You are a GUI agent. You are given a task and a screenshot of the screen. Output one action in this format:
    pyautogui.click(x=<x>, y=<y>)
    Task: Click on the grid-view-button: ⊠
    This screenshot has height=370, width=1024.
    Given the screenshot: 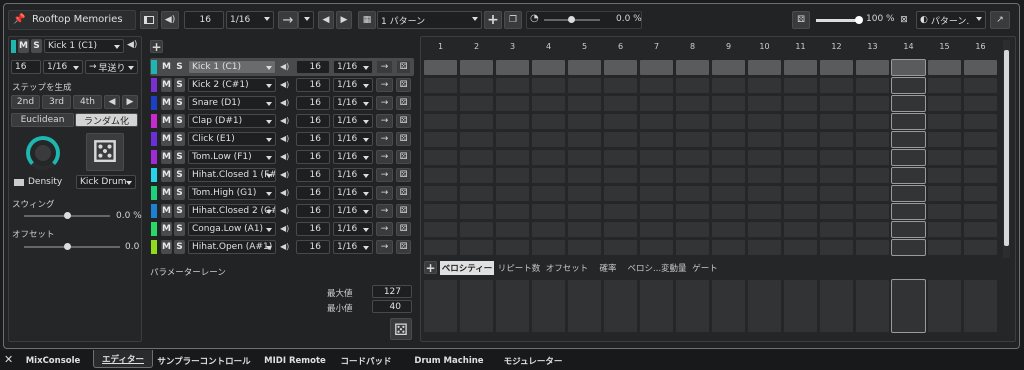 What is the action you would take?
    pyautogui.click(x=904, y=20)
    